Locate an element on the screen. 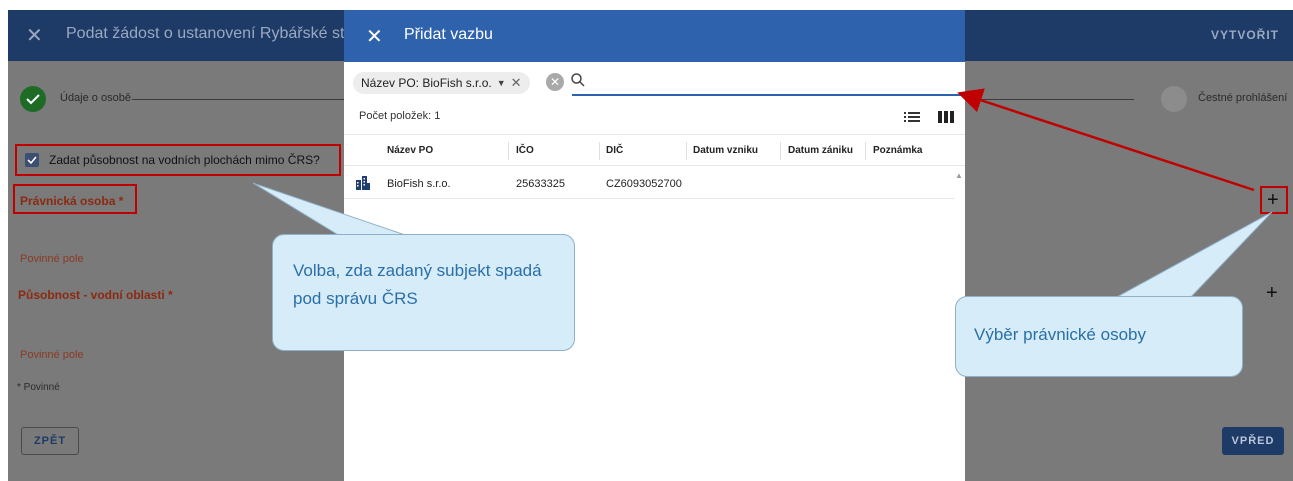  filter-chip: Název PO: BioFish s.r.o. ▼ ✕ is located at coordinates (441, 83).